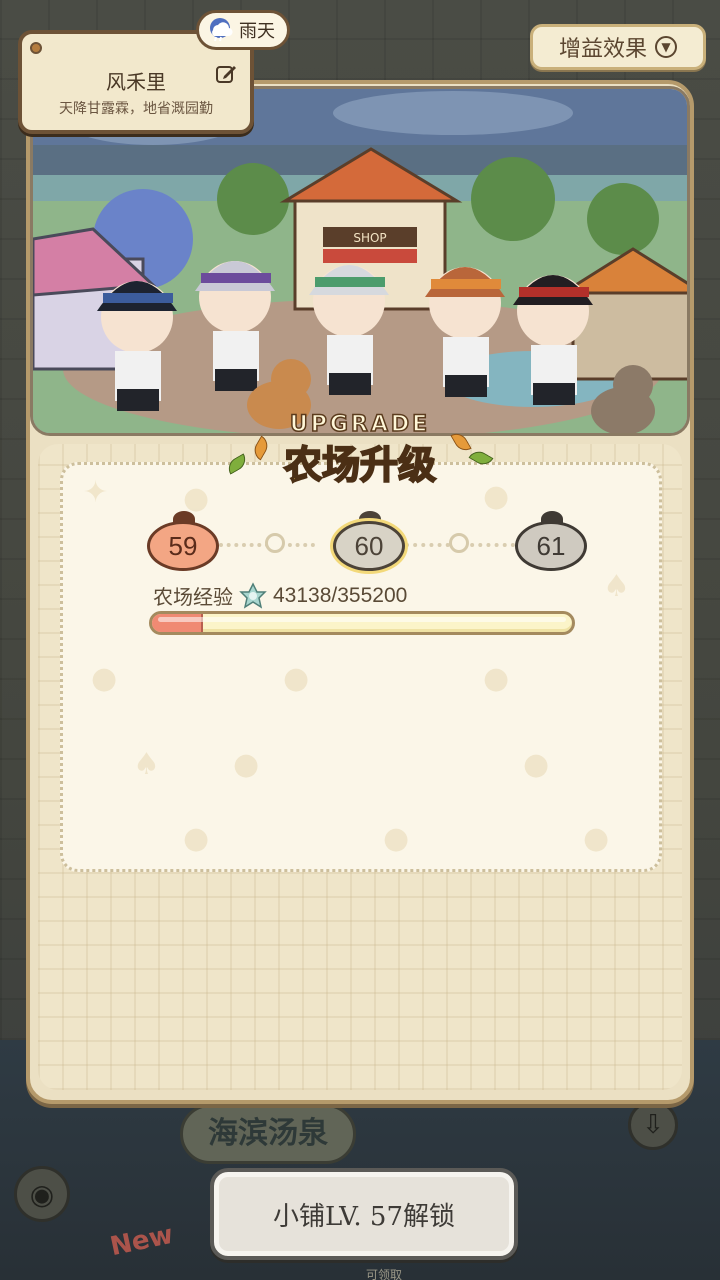  I want to click on eye-icon: ◉, so click(42, 1194).